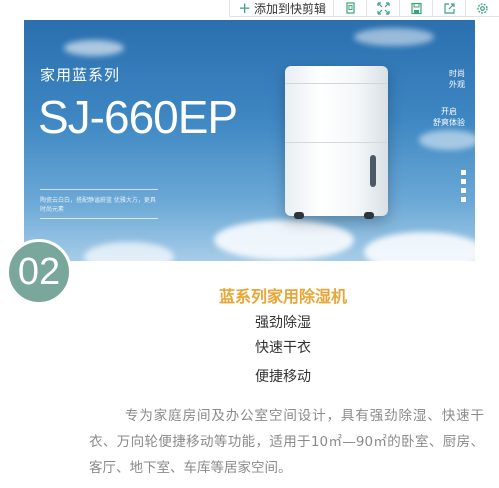 This screenshot has height=488, width=499. What do you see at coordinates (299, 215) in the screenshot?
I see `wheel-left` at bounding box center [299, 215].